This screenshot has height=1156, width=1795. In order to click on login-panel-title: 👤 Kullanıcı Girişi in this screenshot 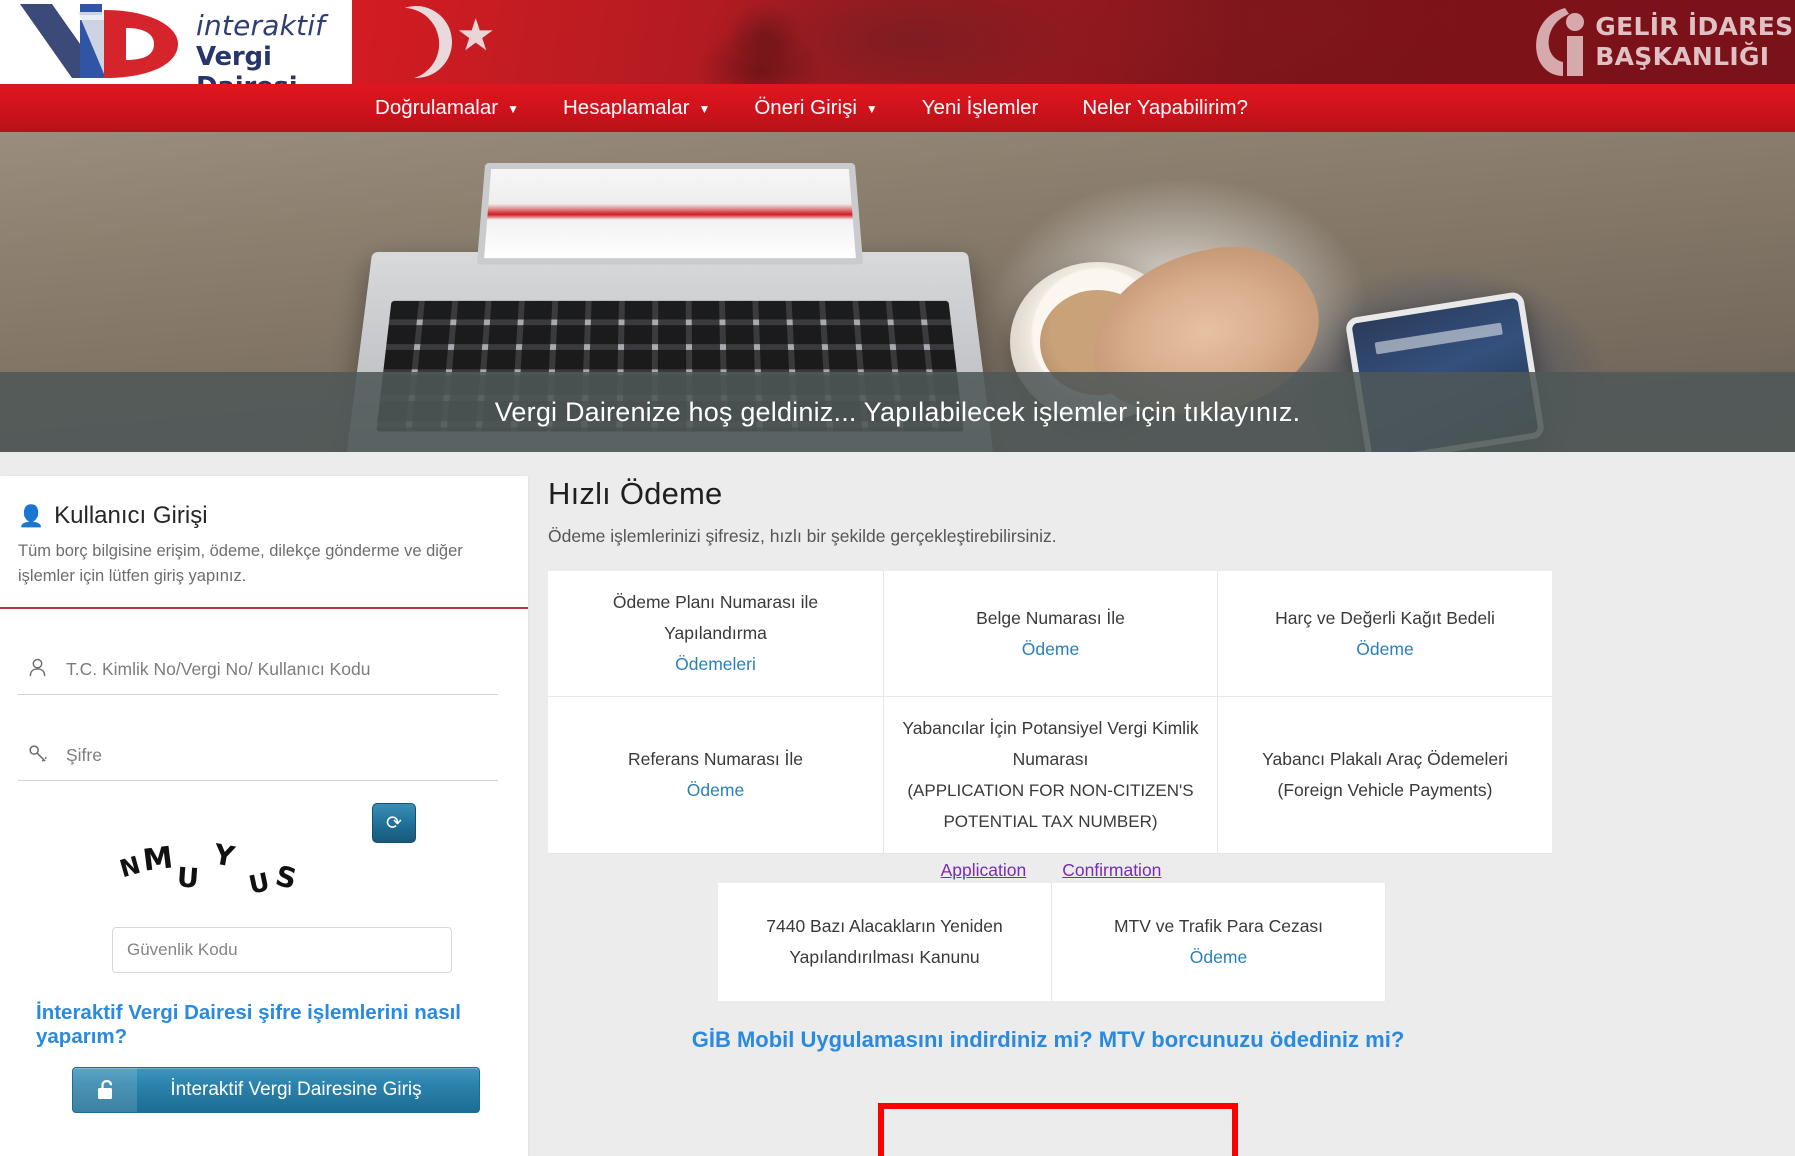, I will do `click(258, 516)`.